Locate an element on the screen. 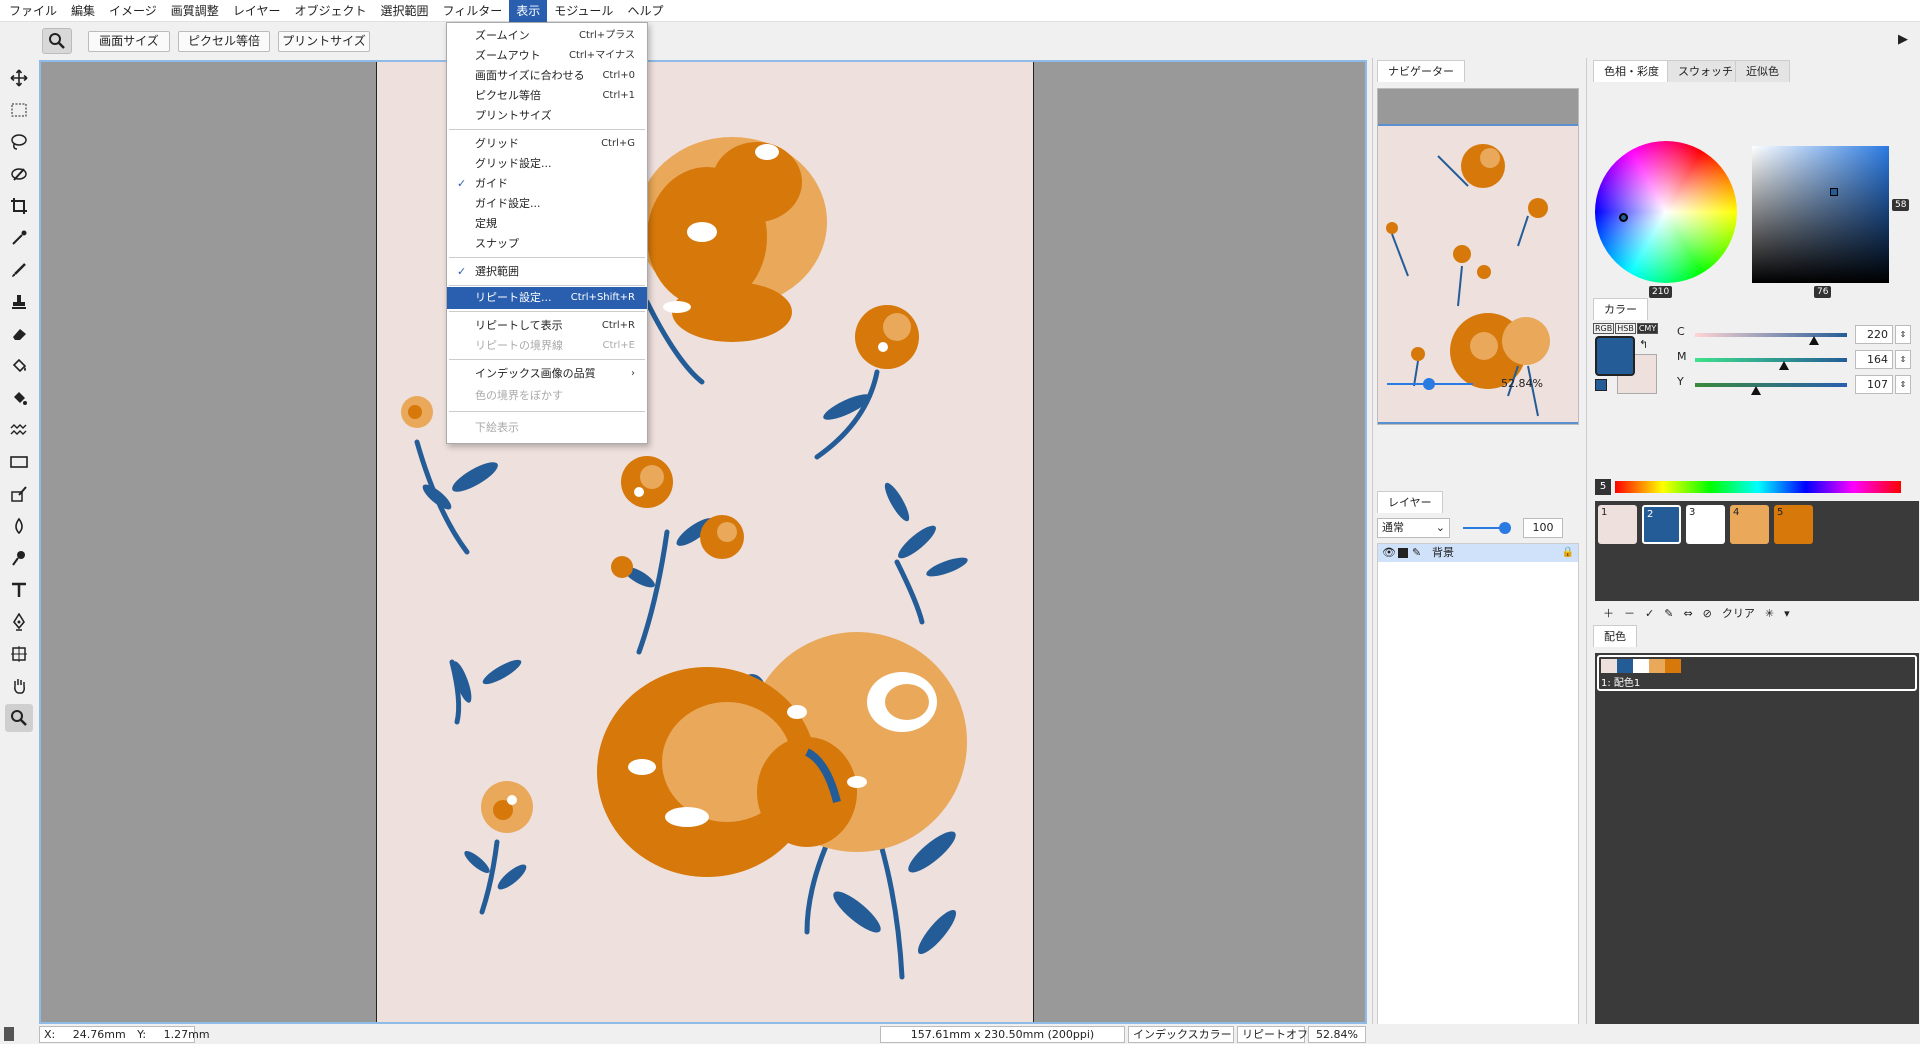 This screenshot has height=1044, width=1920. foreground-color-swatch is located at coordinates (1615, 356).